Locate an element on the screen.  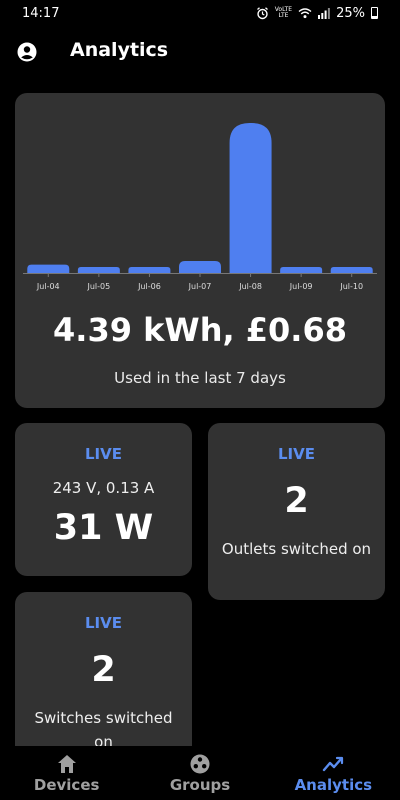
chart-tick-label: Jul-04 is located at coordinates (48, 286).